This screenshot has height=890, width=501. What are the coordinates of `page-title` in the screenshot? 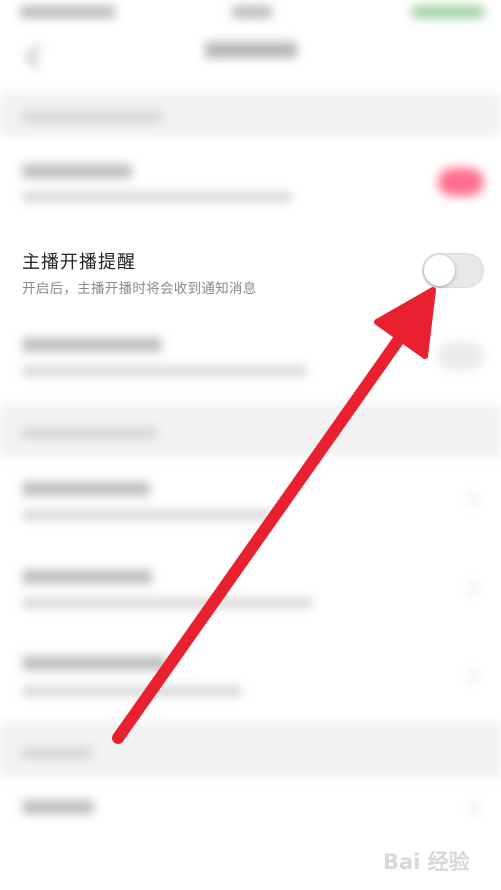 It's located at (251, 50).